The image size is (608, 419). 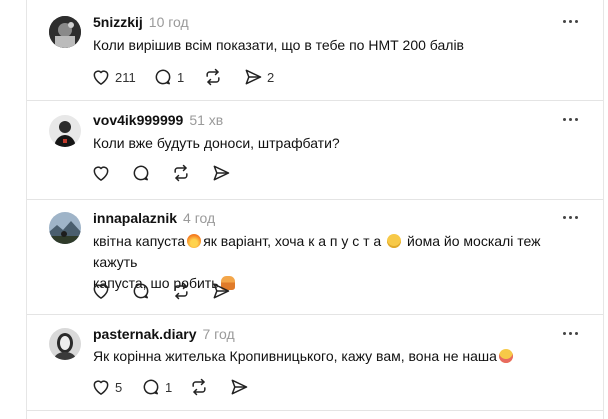 I want to click on post-header: vov4ik999999 51 хв, so click(x=158, y=120).